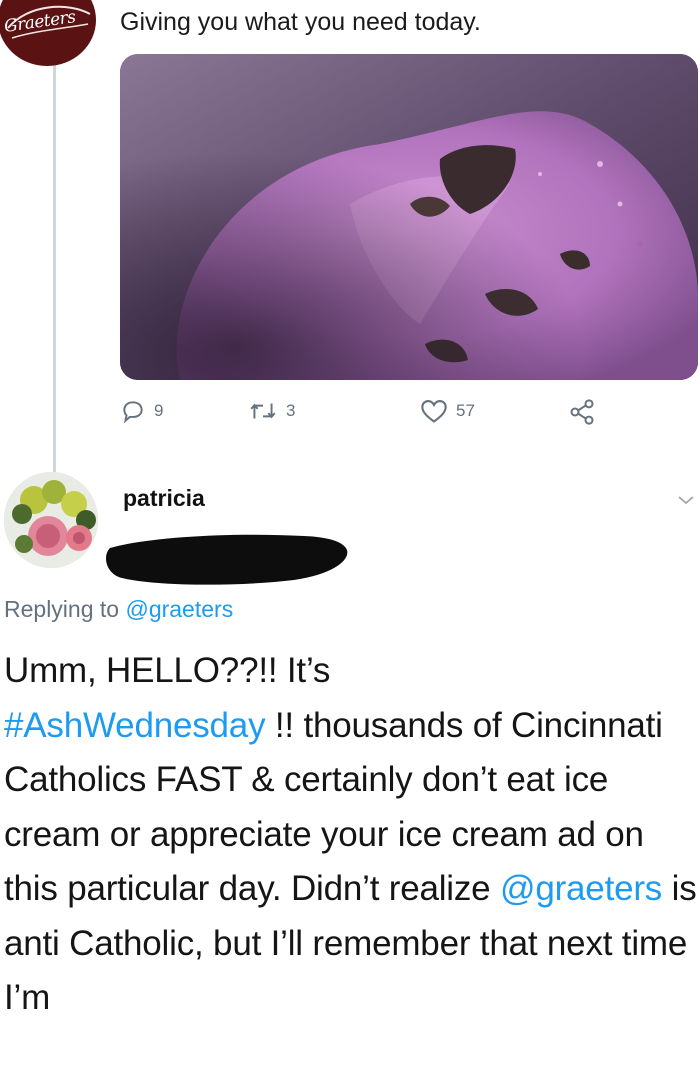  Describe the element at coordinates (434, 411) in the screenshot. I see `heart-icon` at that location.